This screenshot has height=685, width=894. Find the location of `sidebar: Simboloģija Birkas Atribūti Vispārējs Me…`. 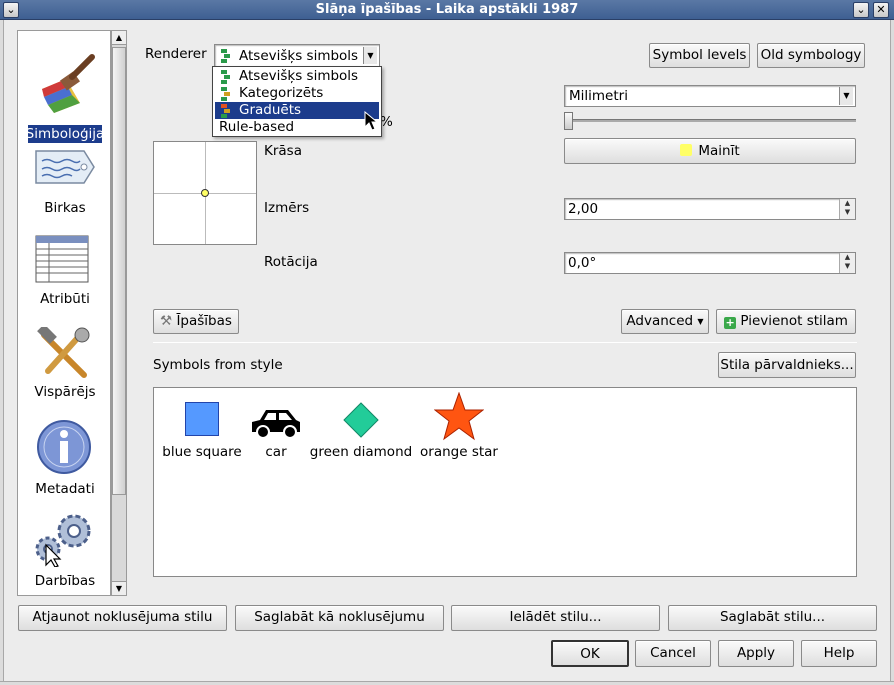

sidebar: Simboloģija Birkas Atribūti Vispārējs Me… is located at coordinates (64, 313).